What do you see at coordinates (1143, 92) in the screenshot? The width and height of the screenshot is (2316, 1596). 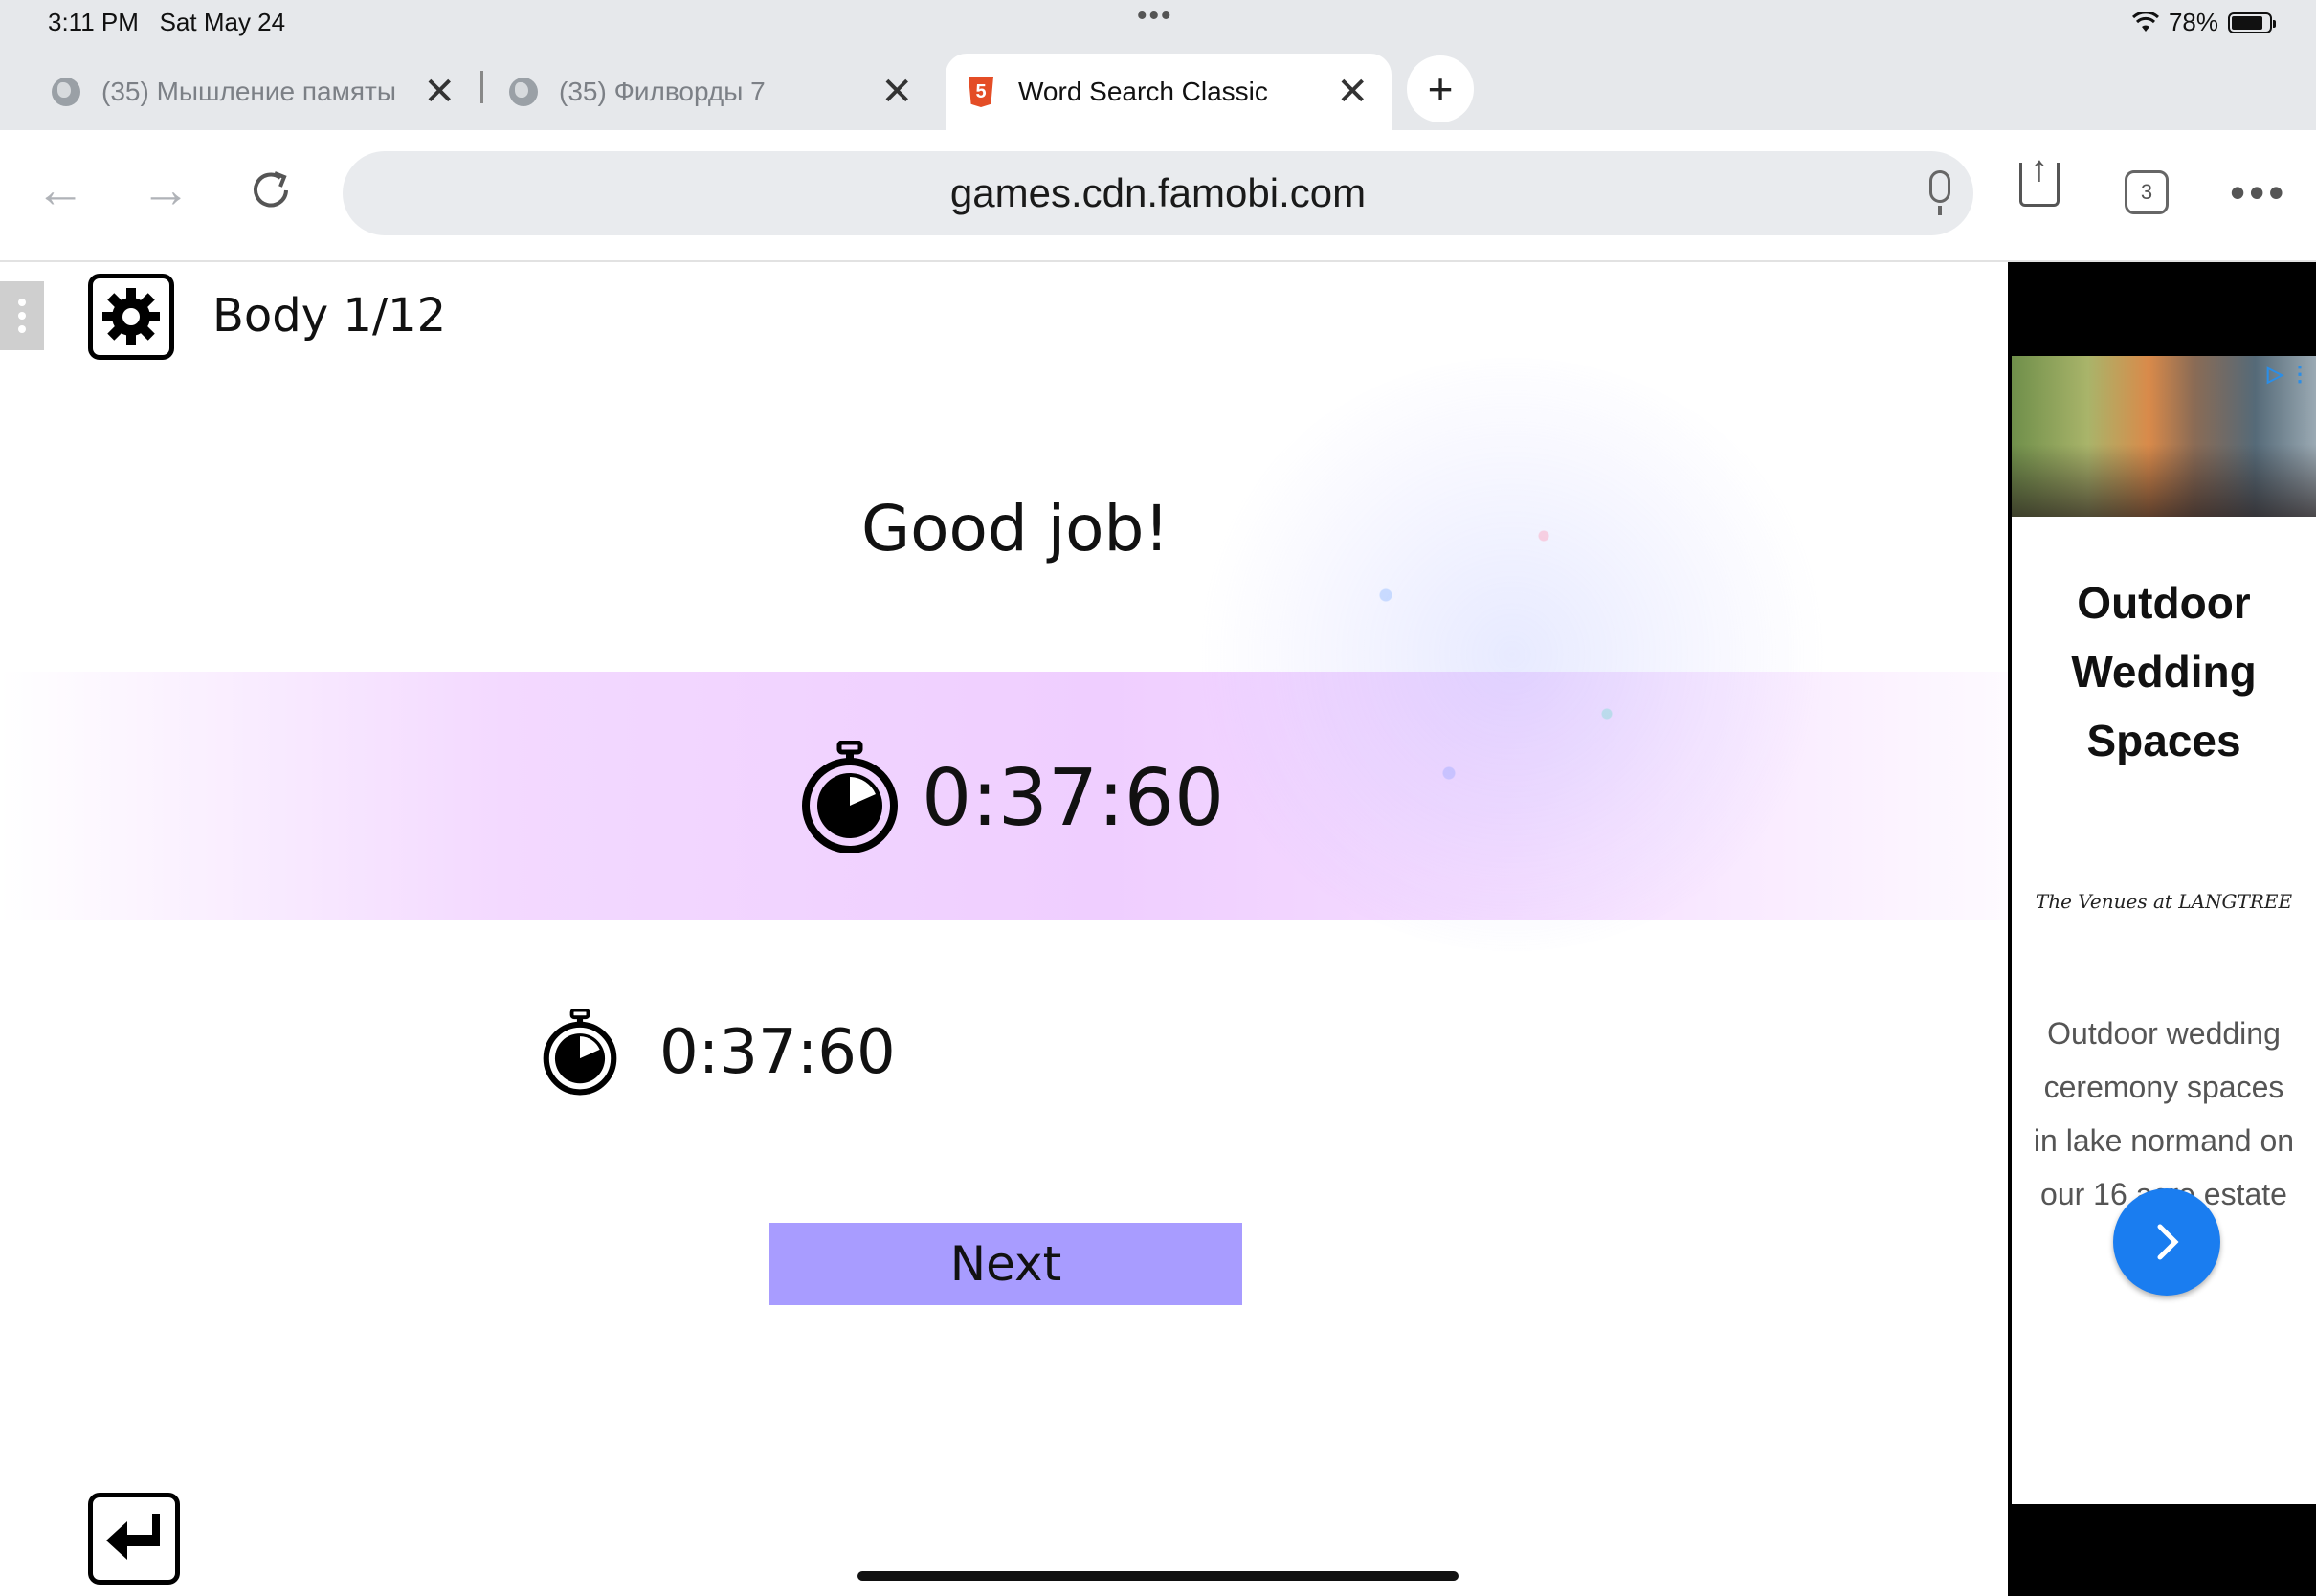 I see `tab-title: Word Search Classic` at bounding box center [1143, 92].